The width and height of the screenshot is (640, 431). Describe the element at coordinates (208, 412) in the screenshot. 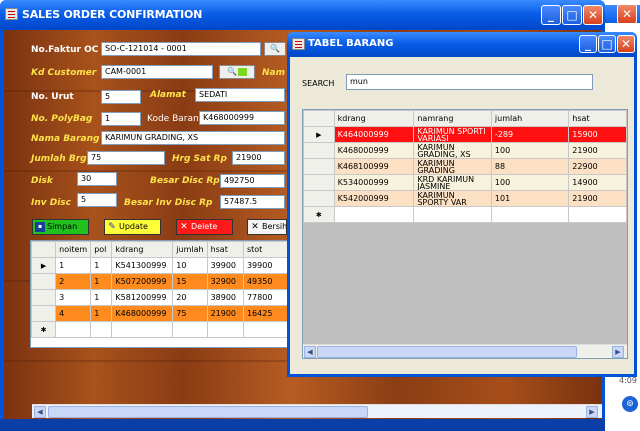

I see `scroll-thumb` at that location.